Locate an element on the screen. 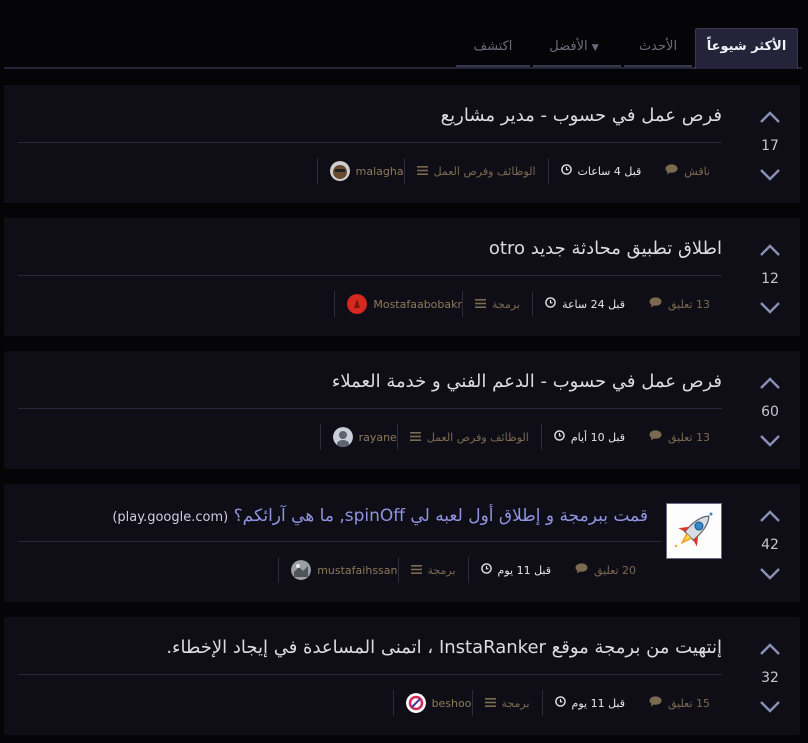 This screenshot has width=808, height=743. post-meta: beshoo برمجة قبل 11 يوم 15 تعليق is located at coordinates (557, 703).